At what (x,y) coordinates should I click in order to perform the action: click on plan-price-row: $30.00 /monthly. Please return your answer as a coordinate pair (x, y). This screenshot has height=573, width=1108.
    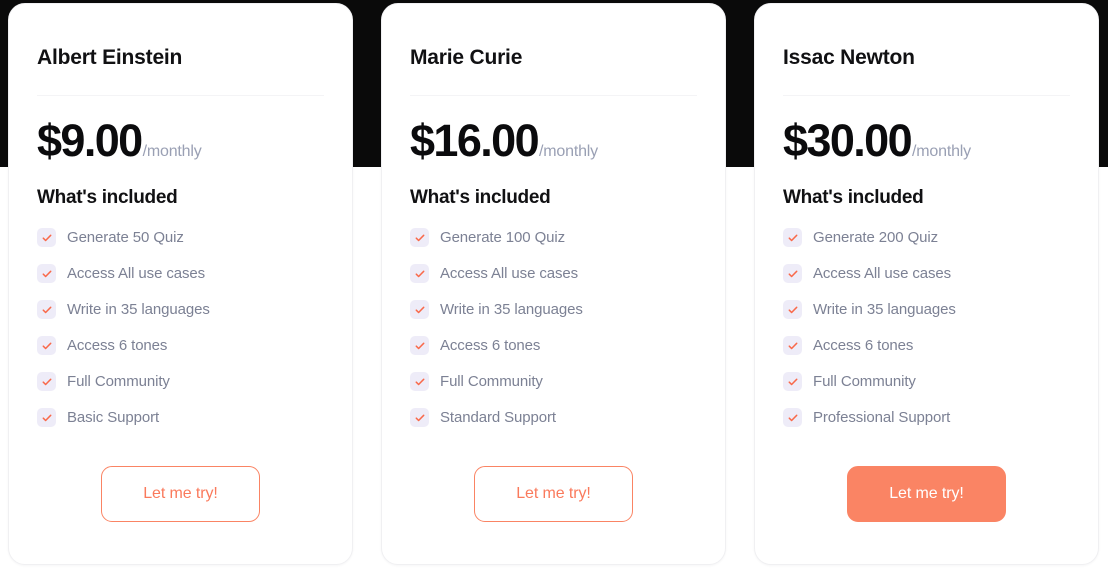
    Looking at the image, I should click on (926, 140).